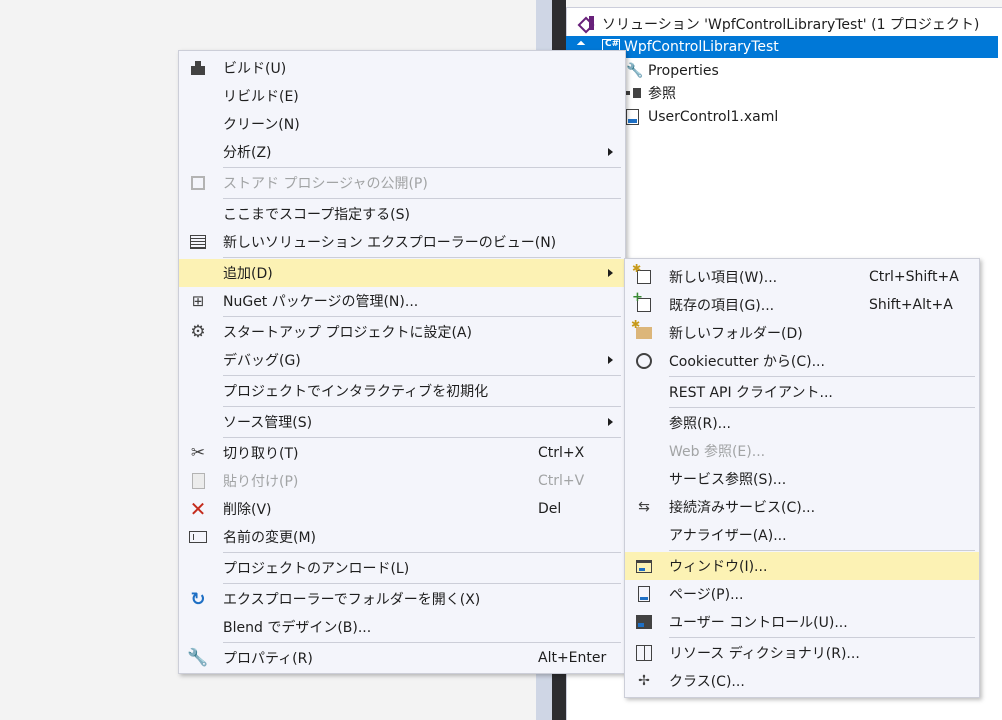 The image size is (1002, 720). What do you see at coordinates (402, 422) in the screenshot?
I see `menu-item-source-control: ソース管理(S)` at bounding box center [402, 422].